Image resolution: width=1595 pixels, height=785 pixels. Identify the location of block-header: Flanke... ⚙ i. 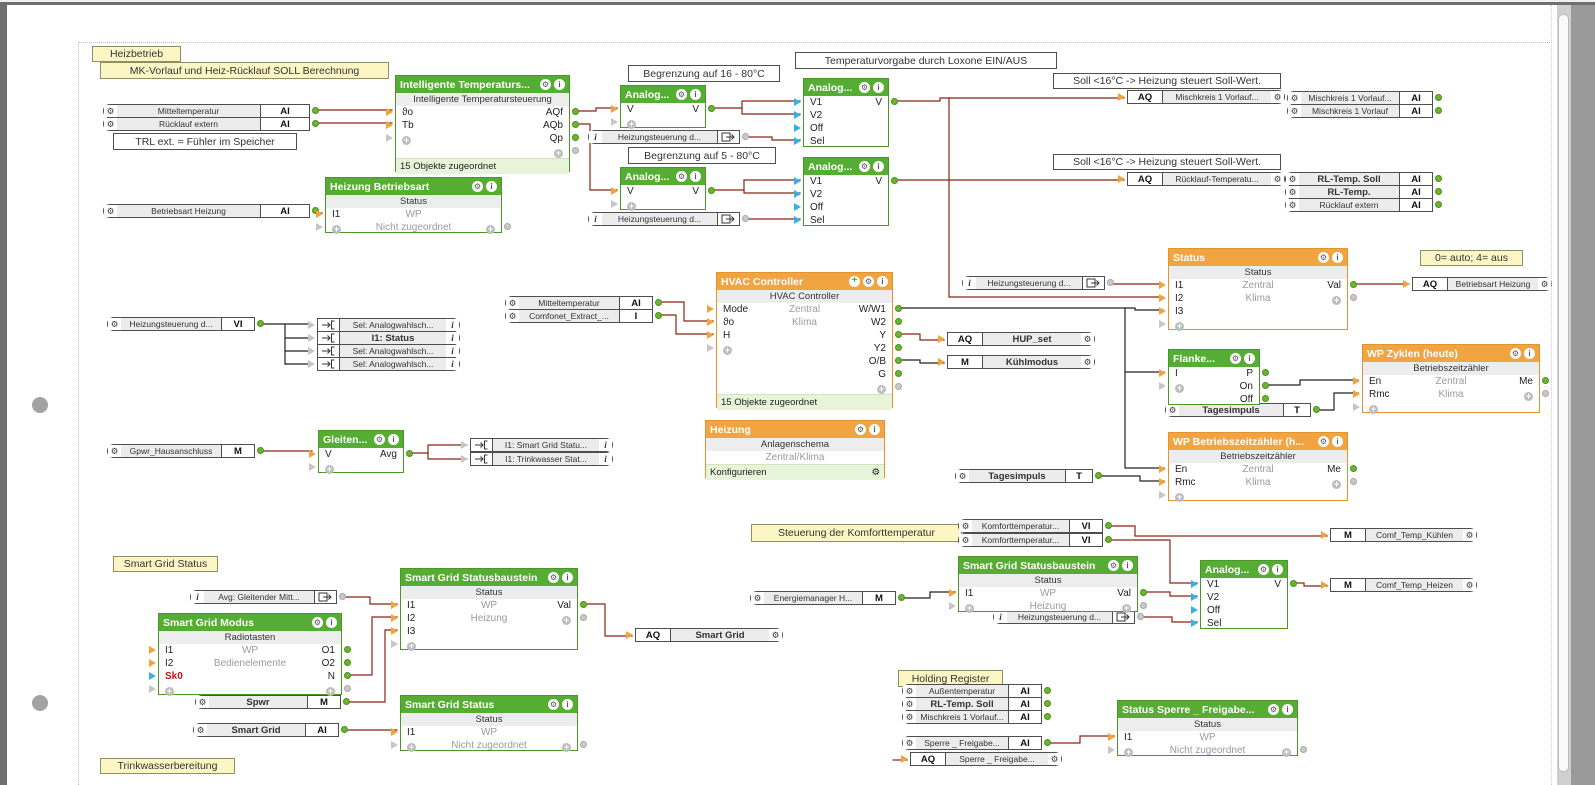
(1214, 358).